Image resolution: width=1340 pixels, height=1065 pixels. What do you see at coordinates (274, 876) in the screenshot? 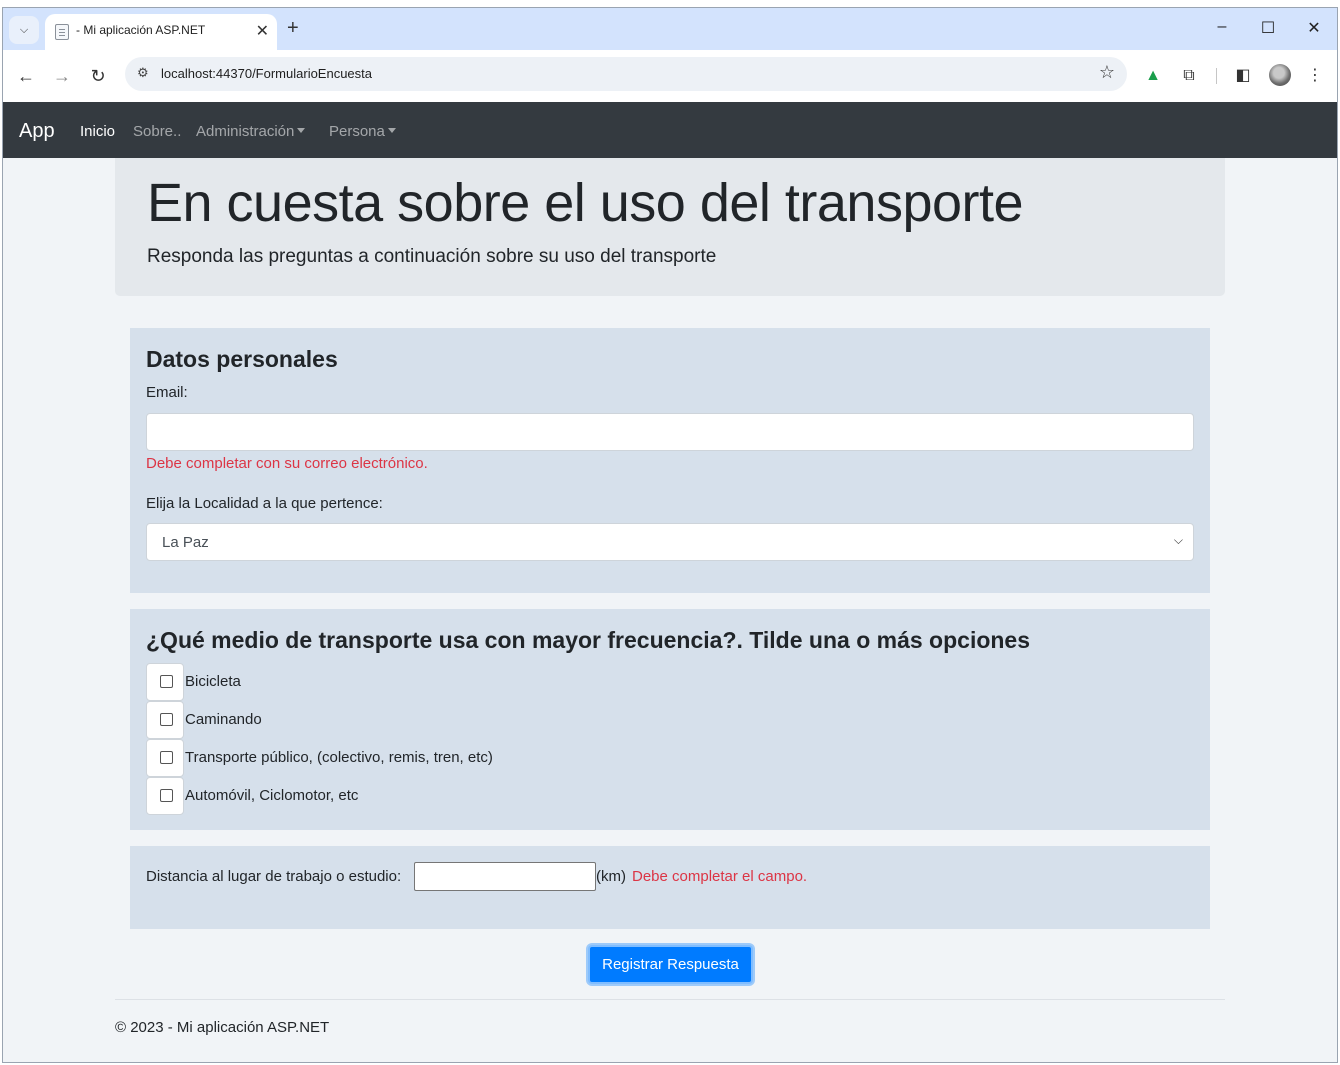
I see `distance-label: Distancia al lugar de trabajo o estudio:` at bounding box center [274, 876].